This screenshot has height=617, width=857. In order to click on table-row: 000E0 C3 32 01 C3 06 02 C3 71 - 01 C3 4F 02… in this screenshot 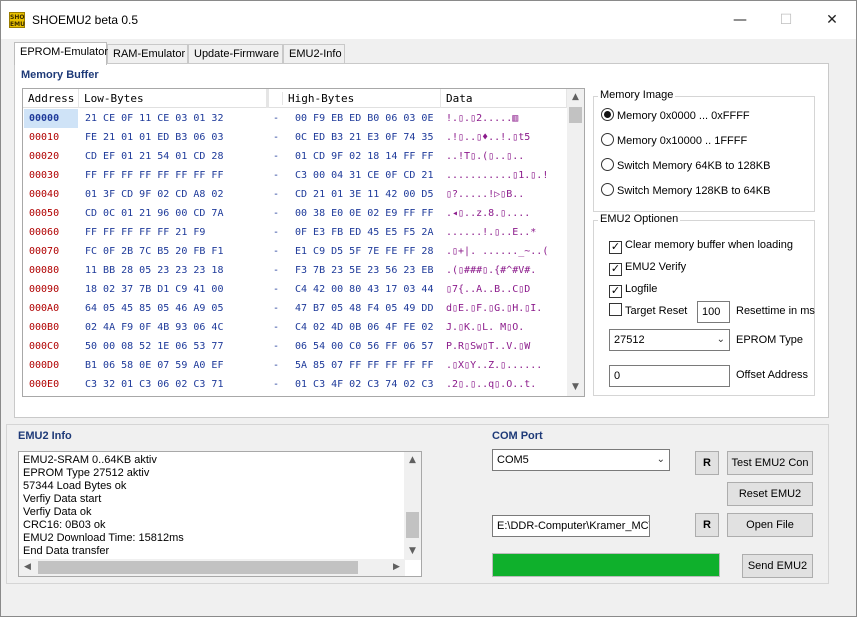, I will do `click(295, 384)`.